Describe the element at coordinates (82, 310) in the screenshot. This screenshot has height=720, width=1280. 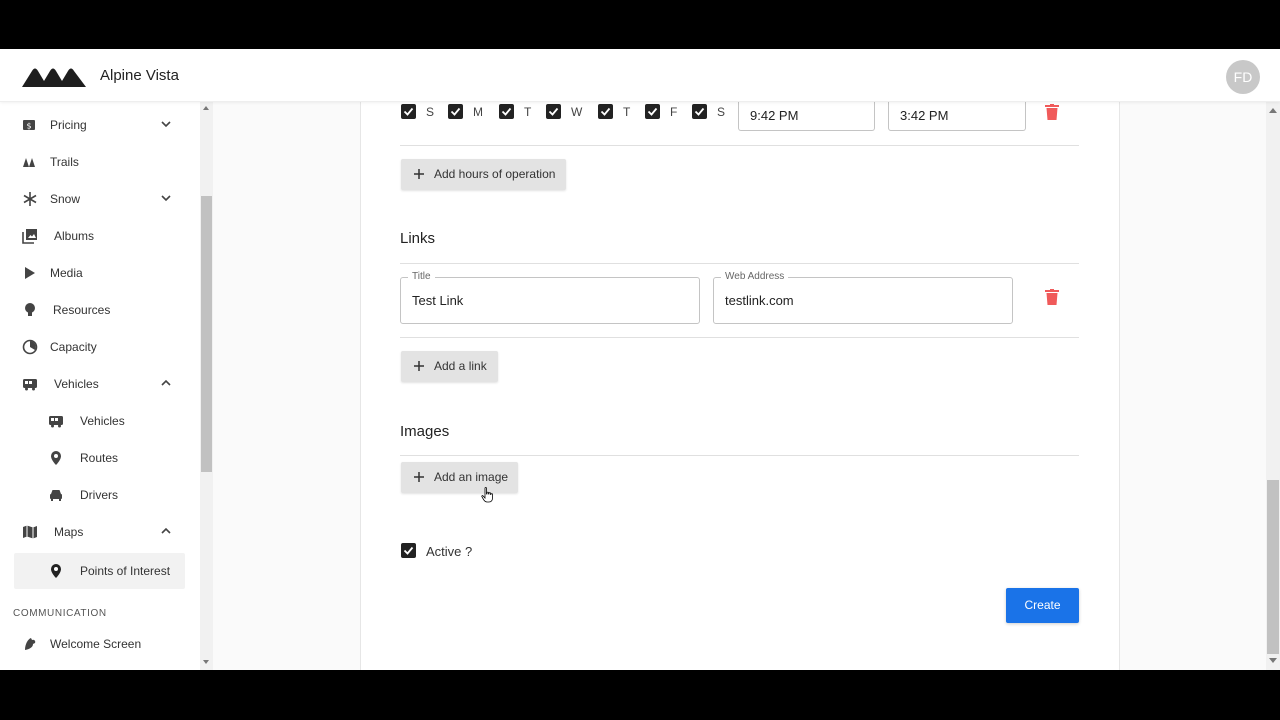
I see `sidebar-item-label: Resources` at that location.